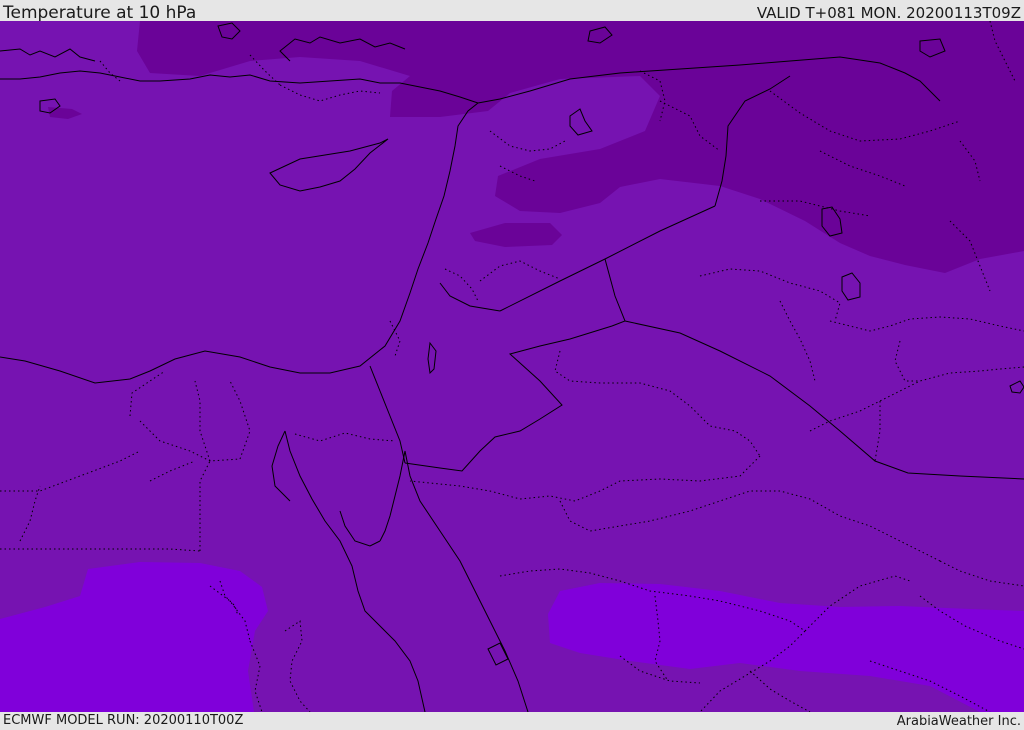  Describe the element at coordinates (888, 13) in the screenshot. I see `valid-time-label: VALID T+081 MON. 20200113T09Z` at that location.